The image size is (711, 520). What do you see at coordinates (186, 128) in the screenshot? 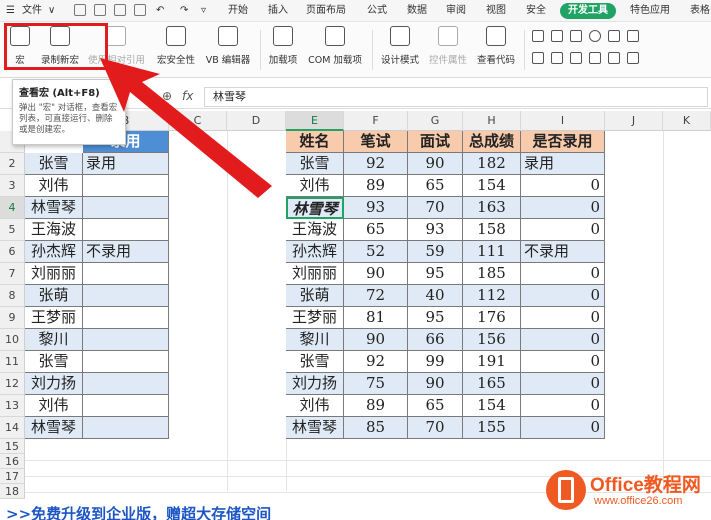
I see `pointer-arrow` at bounding box center [186, 128].